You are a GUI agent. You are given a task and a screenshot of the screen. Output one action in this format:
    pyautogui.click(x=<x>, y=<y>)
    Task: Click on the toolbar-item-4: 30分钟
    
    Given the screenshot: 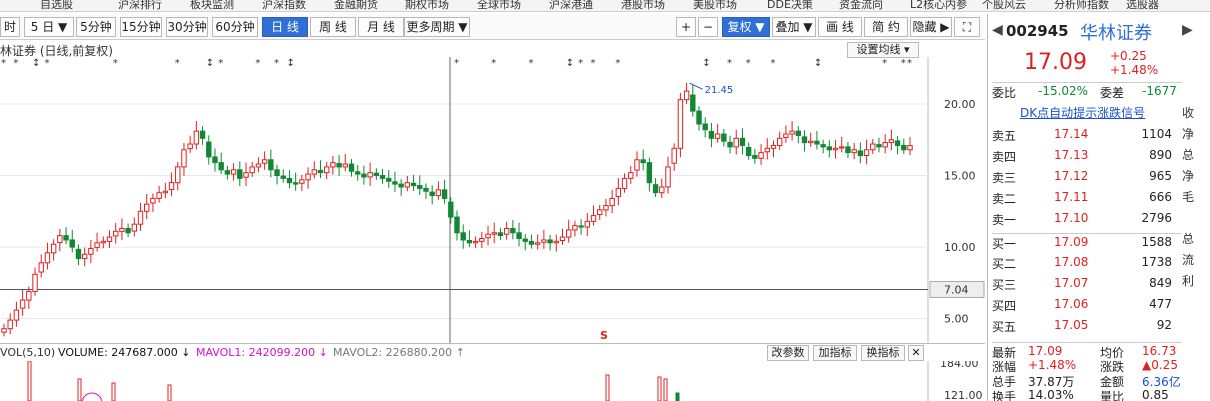 What is the action you would take?
    pyautogui.click(x=187, y=27)
    